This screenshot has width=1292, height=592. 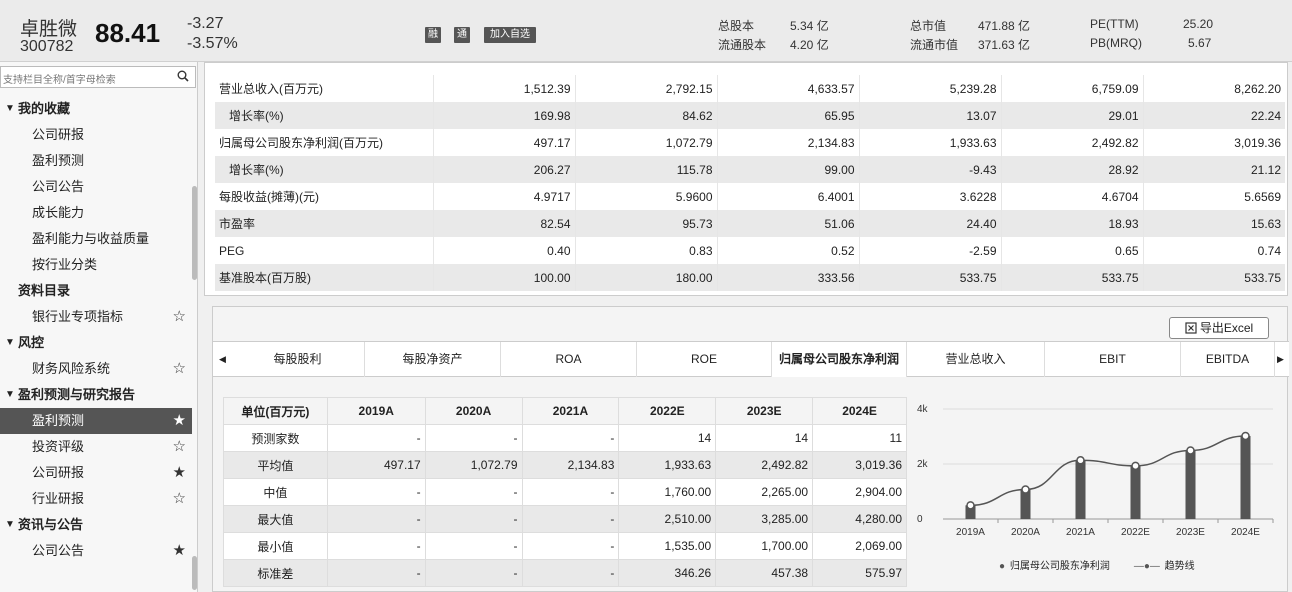 I want to click on table-cell: 6,759.09, so click(x=1072, y=88).